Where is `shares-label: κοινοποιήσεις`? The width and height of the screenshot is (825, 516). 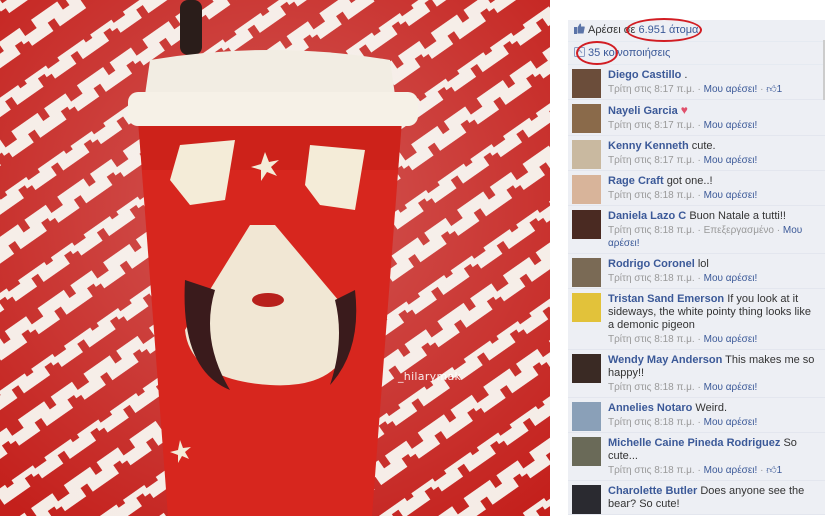
shares-label: κοινοποιήσεις is located at coordinates (635, 53).